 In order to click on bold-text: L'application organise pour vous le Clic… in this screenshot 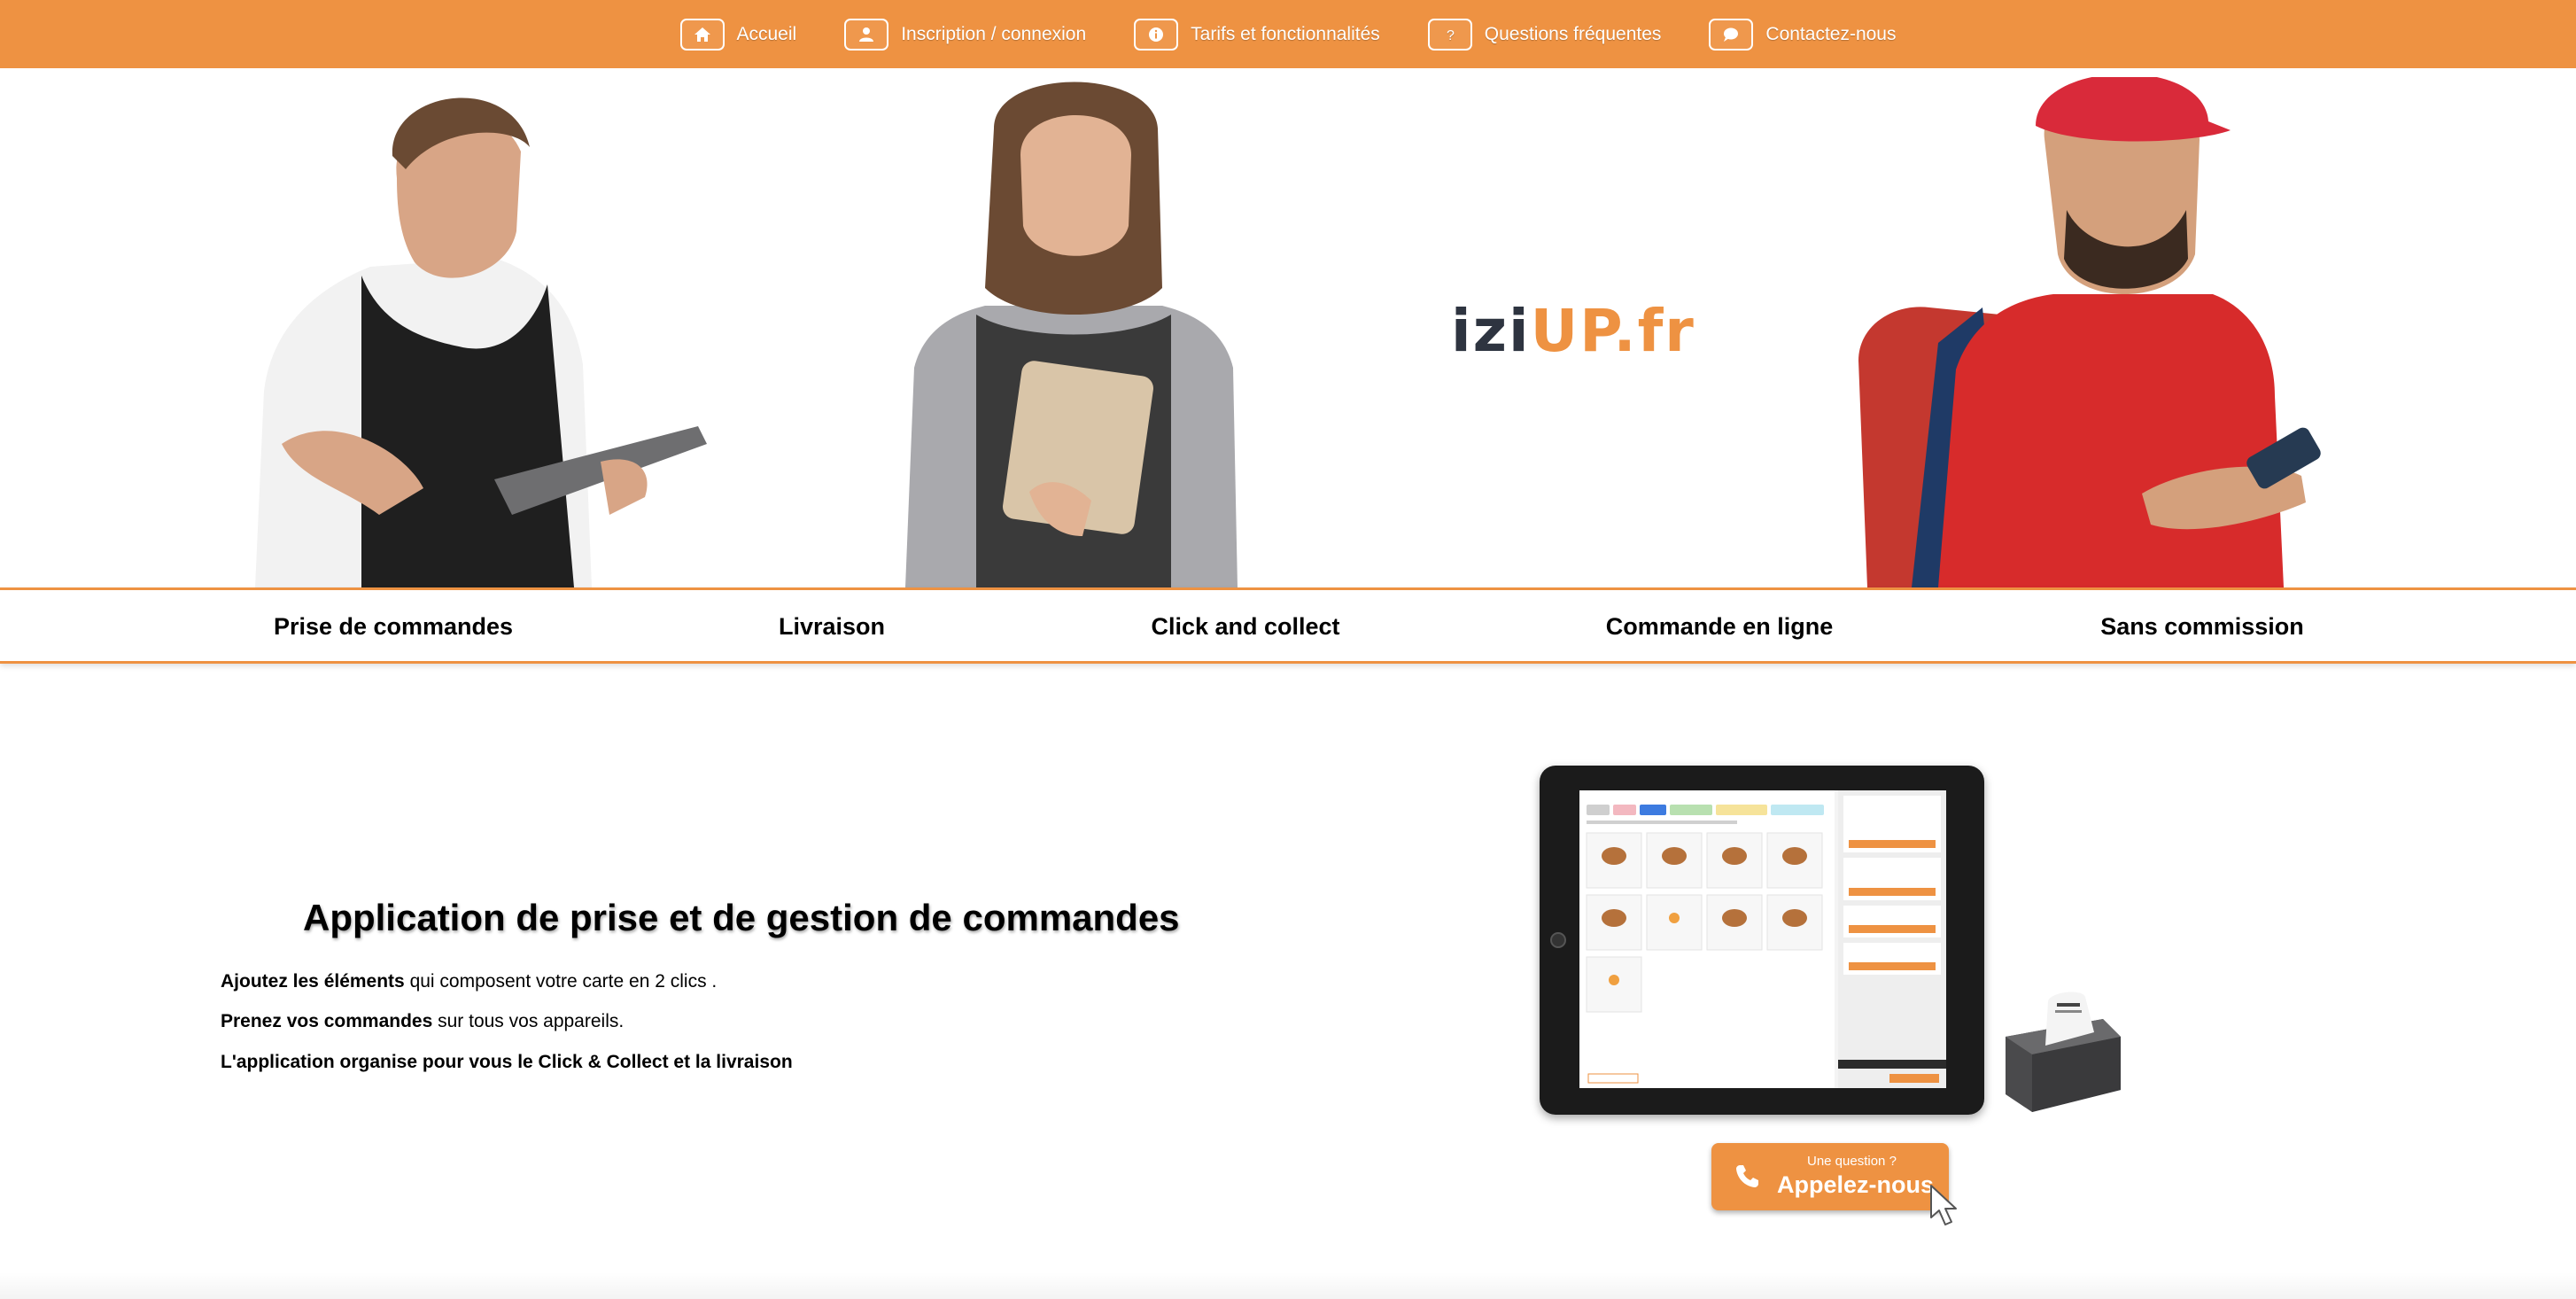, I will do `click(507, 1062)`.